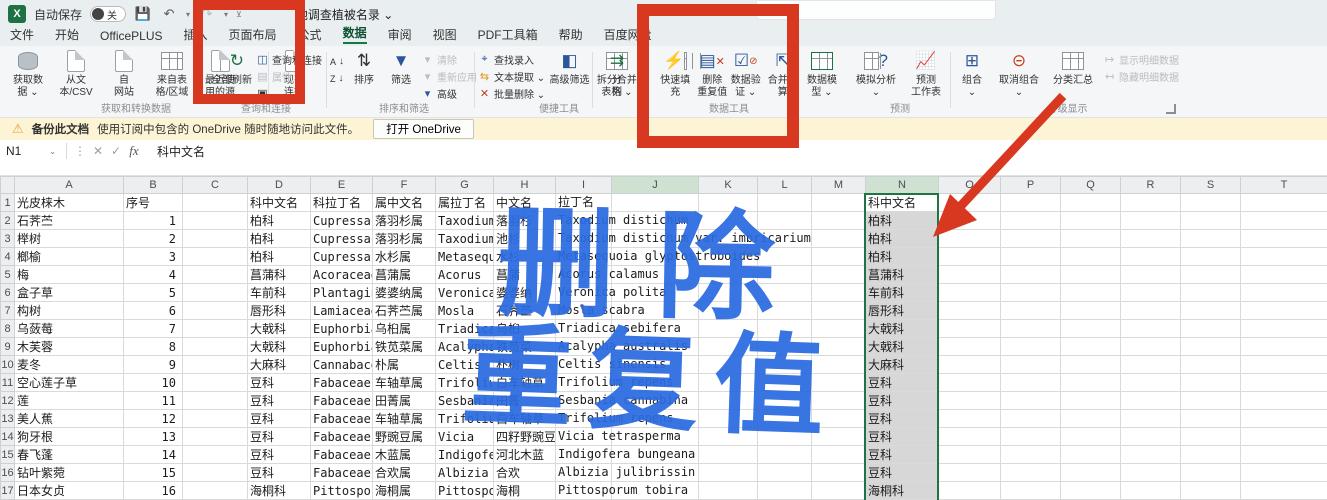  What do you see at coordinates (1090, 346) in the screenshot?
I see `cell-Q9` at bounding box center [1090, 346].